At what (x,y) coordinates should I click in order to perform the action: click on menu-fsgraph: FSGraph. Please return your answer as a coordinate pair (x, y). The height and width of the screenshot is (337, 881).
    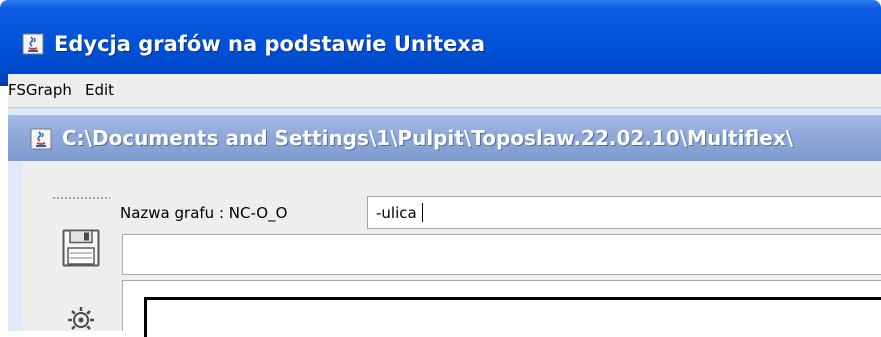
    Looking at the image, I should click on (40, 90).